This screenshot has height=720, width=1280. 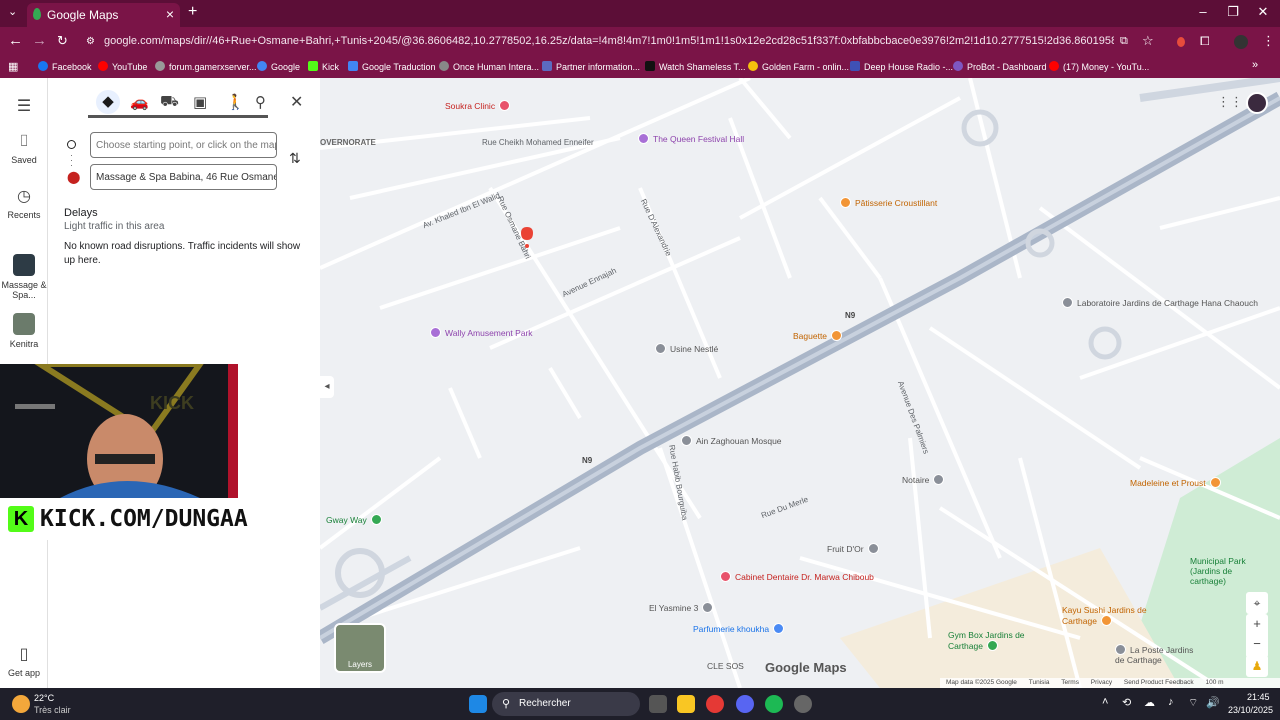 What do you see at coordinates (356, 519) in the screenshot?
I see `poi-gway-way: Gway Way` at bounding box center [356, 519].